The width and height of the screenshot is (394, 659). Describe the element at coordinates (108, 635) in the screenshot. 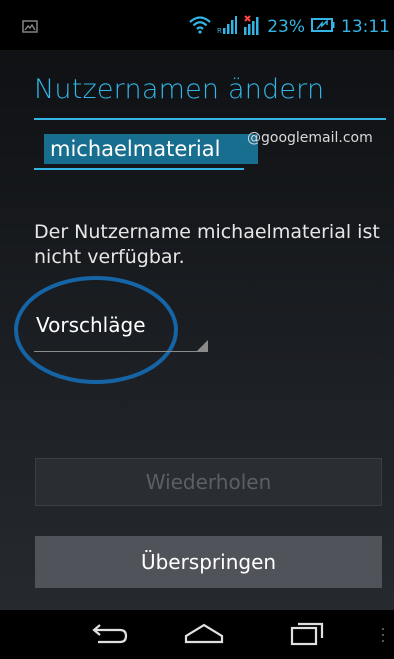

I see `back-icon` at that location.